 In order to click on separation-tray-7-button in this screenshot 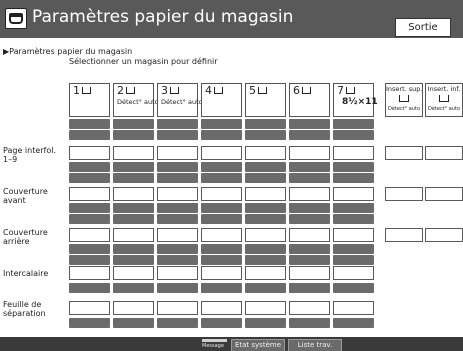, I will do `click(353, 308)`.